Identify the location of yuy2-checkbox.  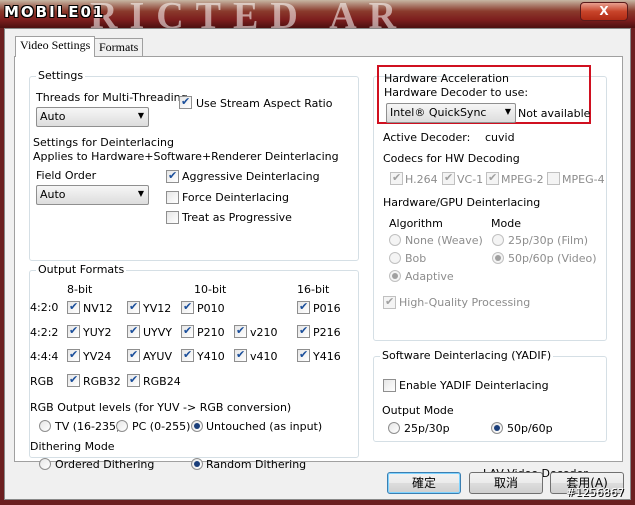
(73, 331).